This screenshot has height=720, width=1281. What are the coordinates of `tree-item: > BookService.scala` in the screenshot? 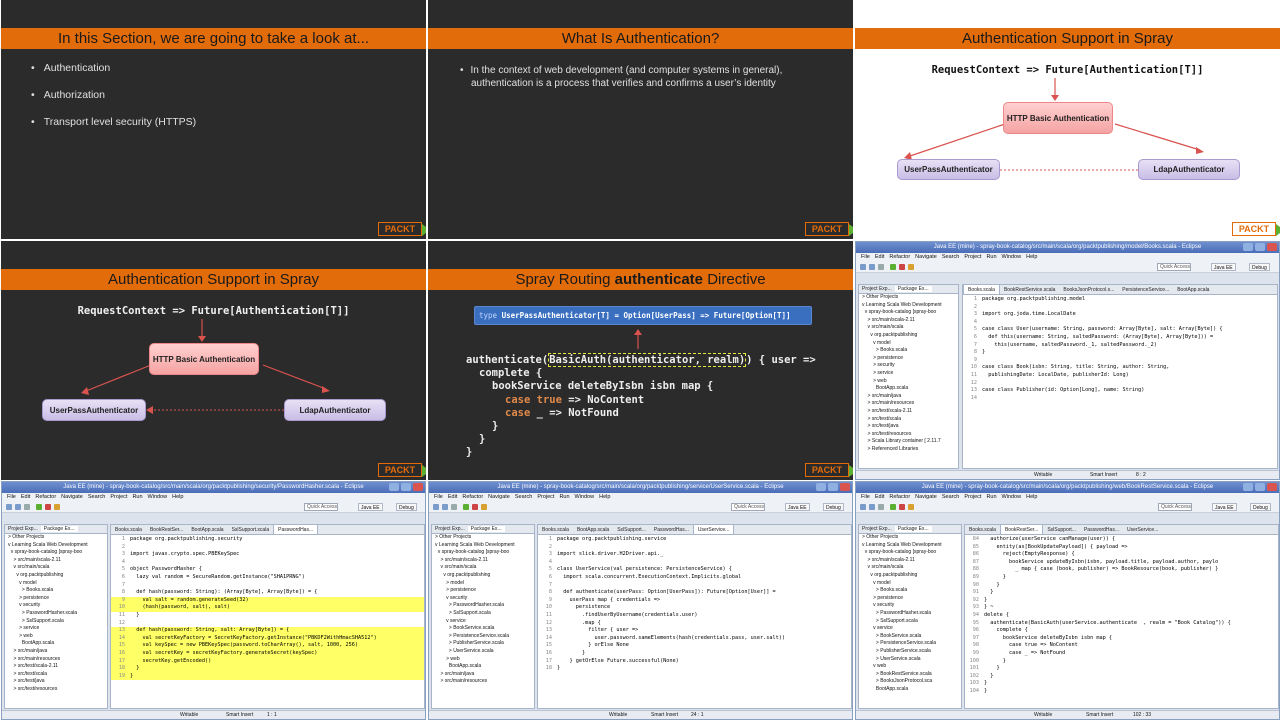 It's located at (911, 637).